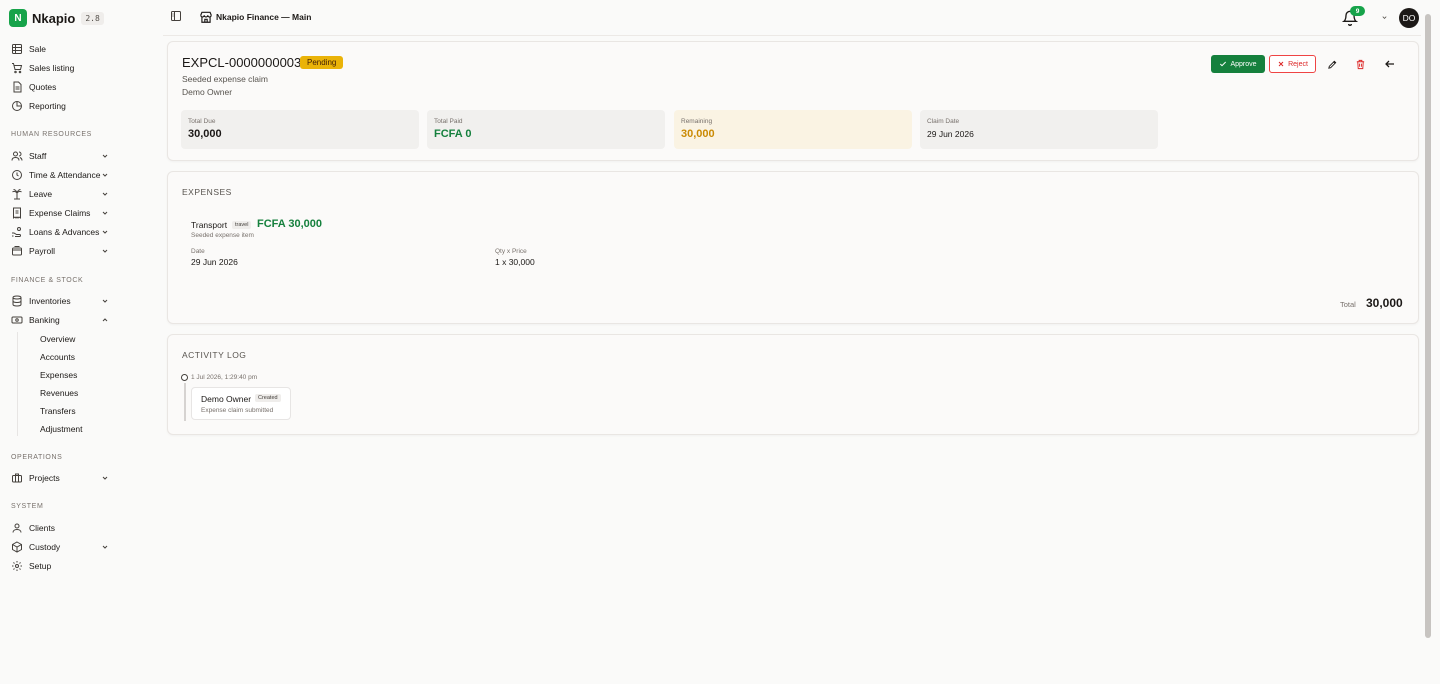 This screenshot has height=684, width=1440. Describe the element at coordinates (209, 225) in the screenshot. I see `expense-name: Transport` at that location.